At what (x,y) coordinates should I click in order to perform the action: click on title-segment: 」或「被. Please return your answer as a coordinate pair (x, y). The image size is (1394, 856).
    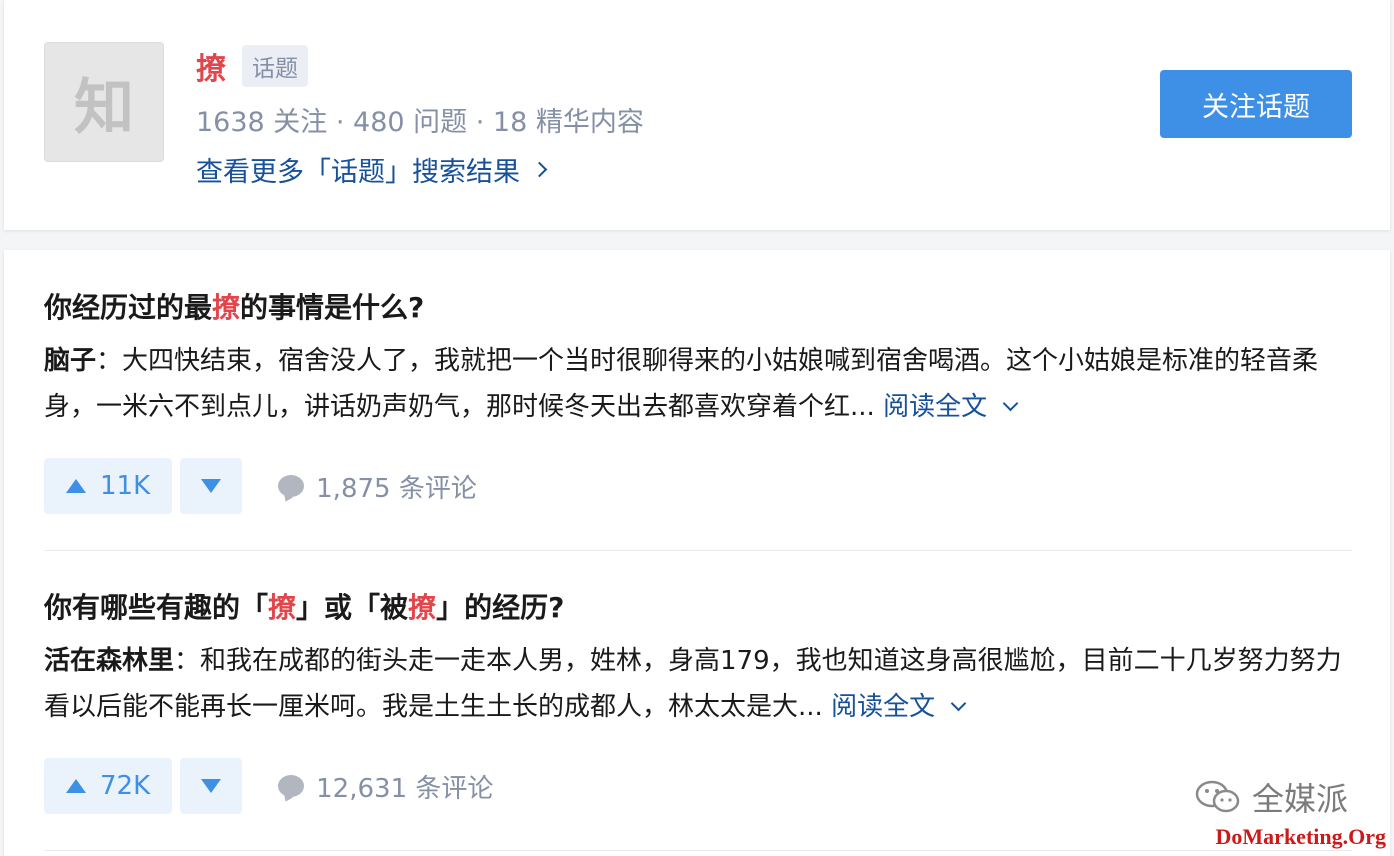
    Looking at the image, I should click on (352, 607).